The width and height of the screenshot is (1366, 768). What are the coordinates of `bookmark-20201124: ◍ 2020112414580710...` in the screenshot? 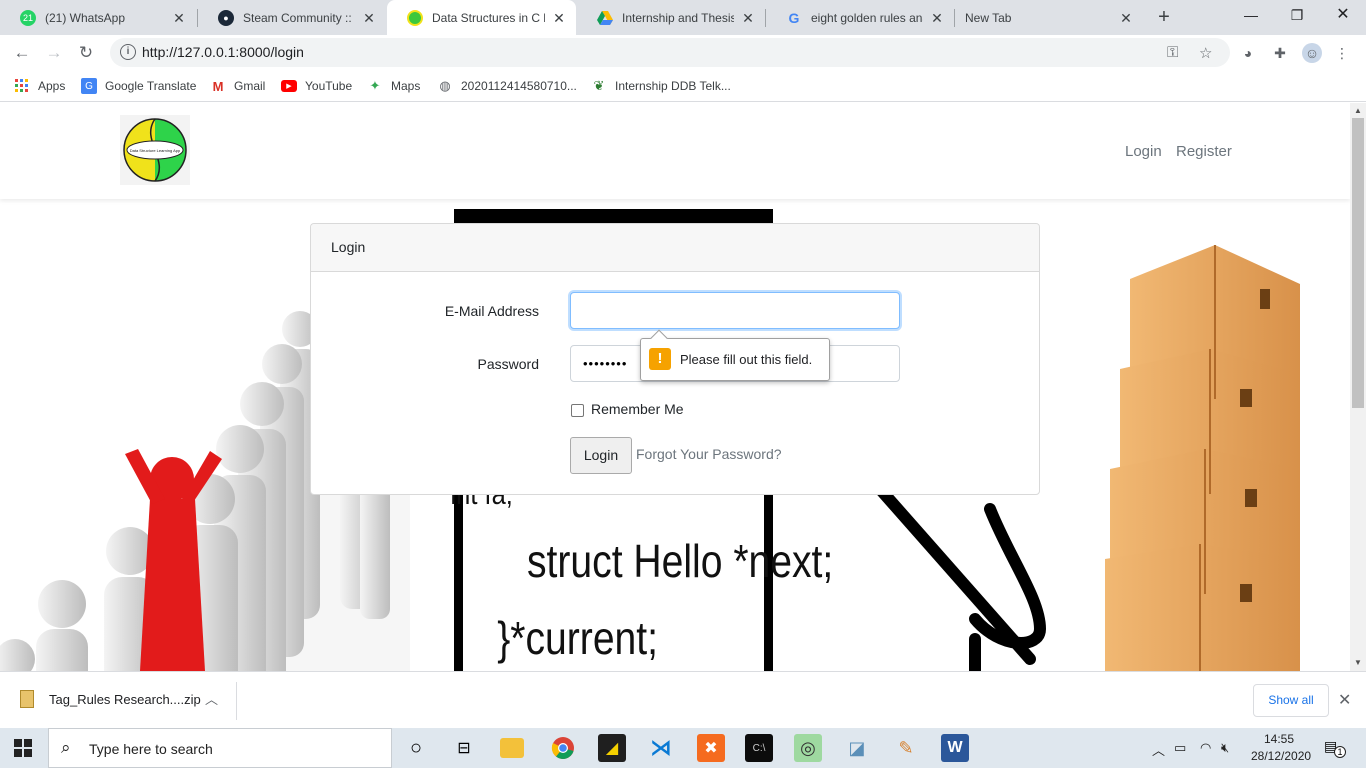 It's located at (507, 86).